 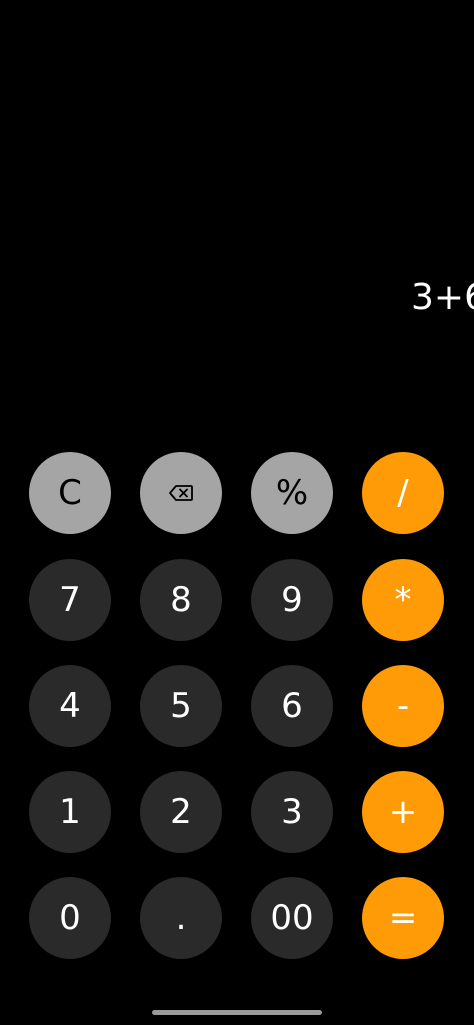 I want to click on minus-button: -, so click(x=403, y=706).